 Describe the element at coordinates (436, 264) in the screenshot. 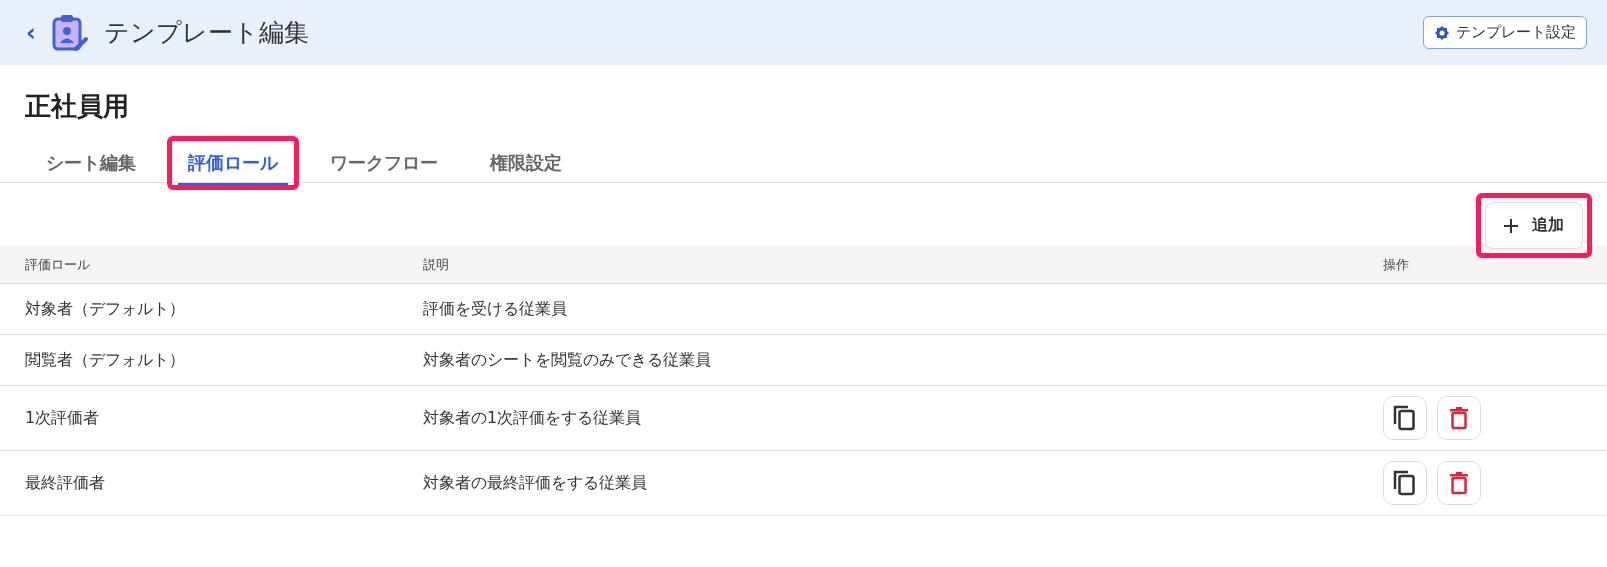

I see `column-header: 説明` at that location.